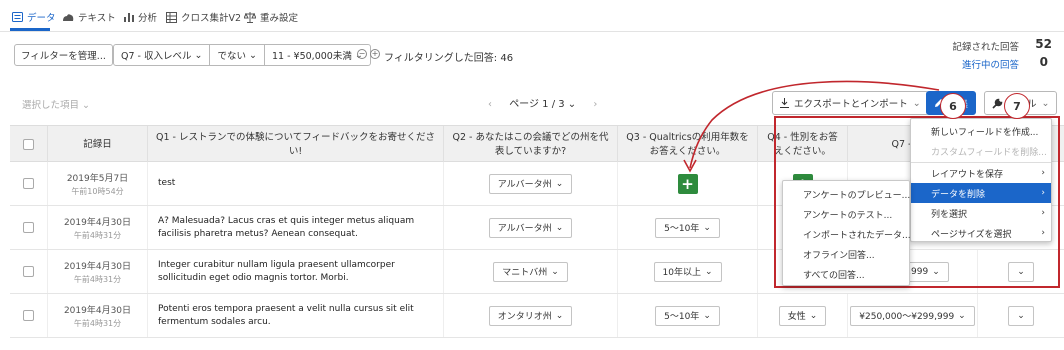 The height and width of the screenshot is (350, 1064). What do you see at coordinates (811, 126) in the screenshot?
I see `annotation-arrow` at bounding box center [811, 126].